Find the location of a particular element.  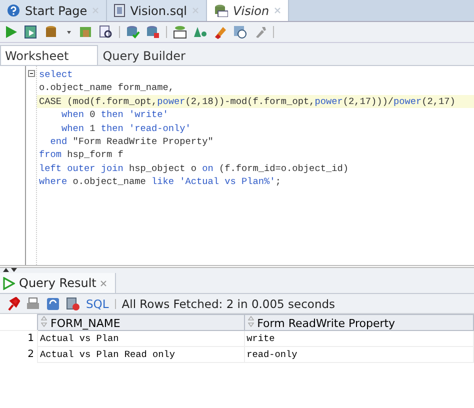

status-text: All Rows Fetched: 2 in 0.005 seconds is located at coordinates (229, 303).